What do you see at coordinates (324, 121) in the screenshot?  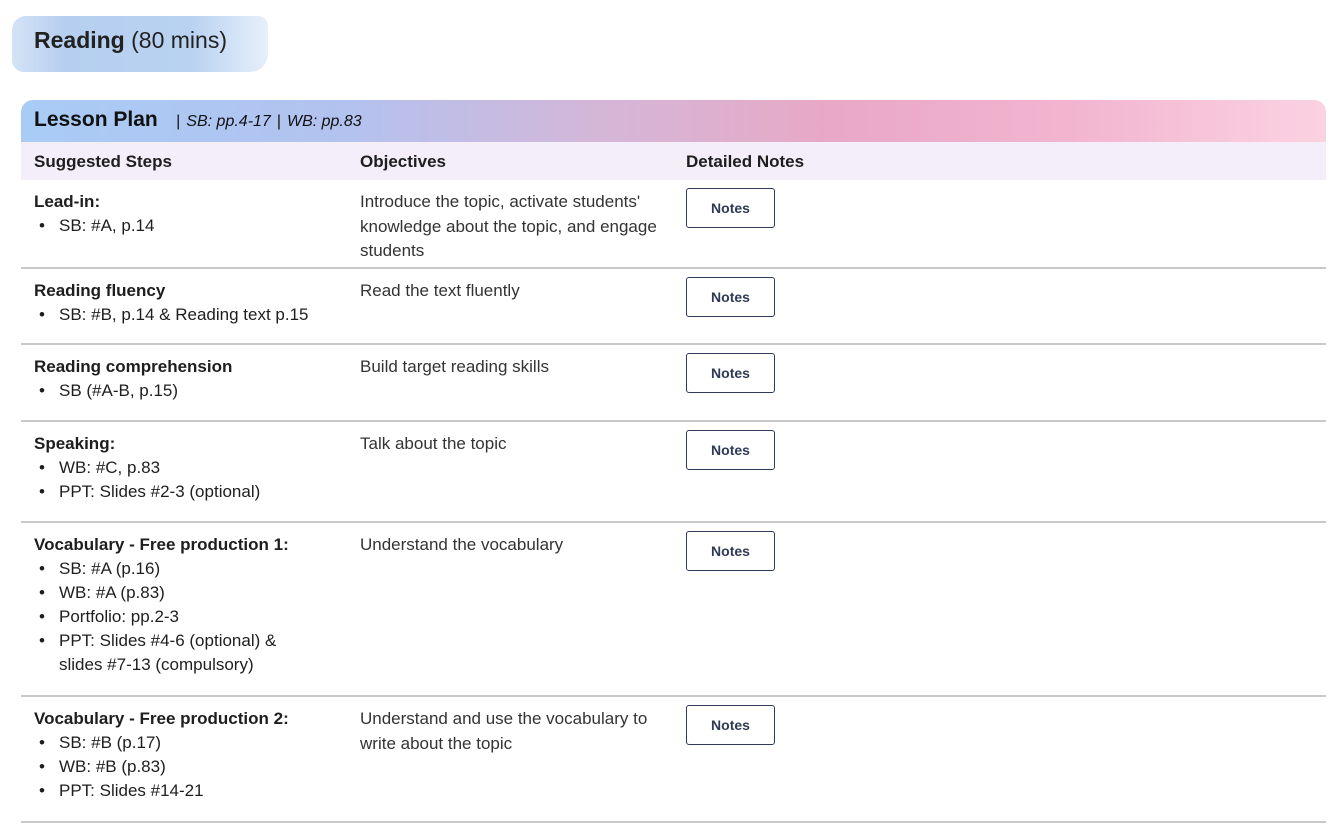 I see `wb-pages: WB: pp.83` at bounding box center [324, 121].